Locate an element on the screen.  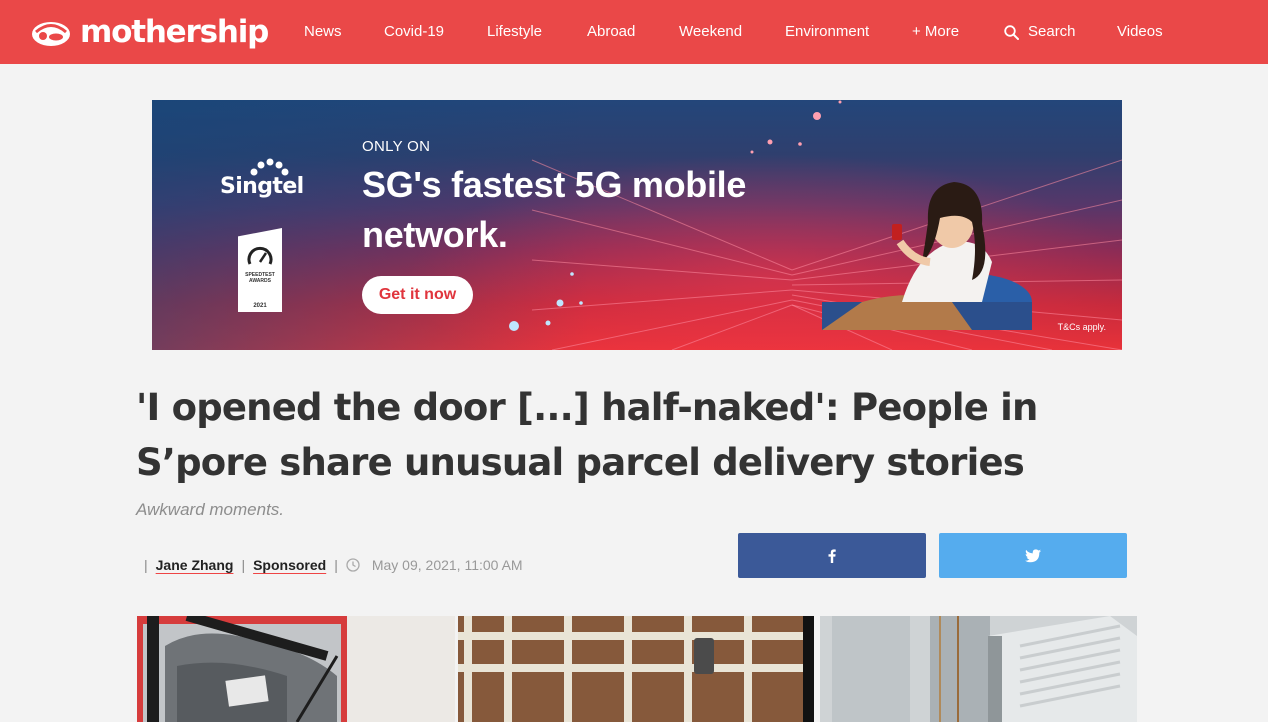
award-year: 2021 is located at coordinates (260, 306).